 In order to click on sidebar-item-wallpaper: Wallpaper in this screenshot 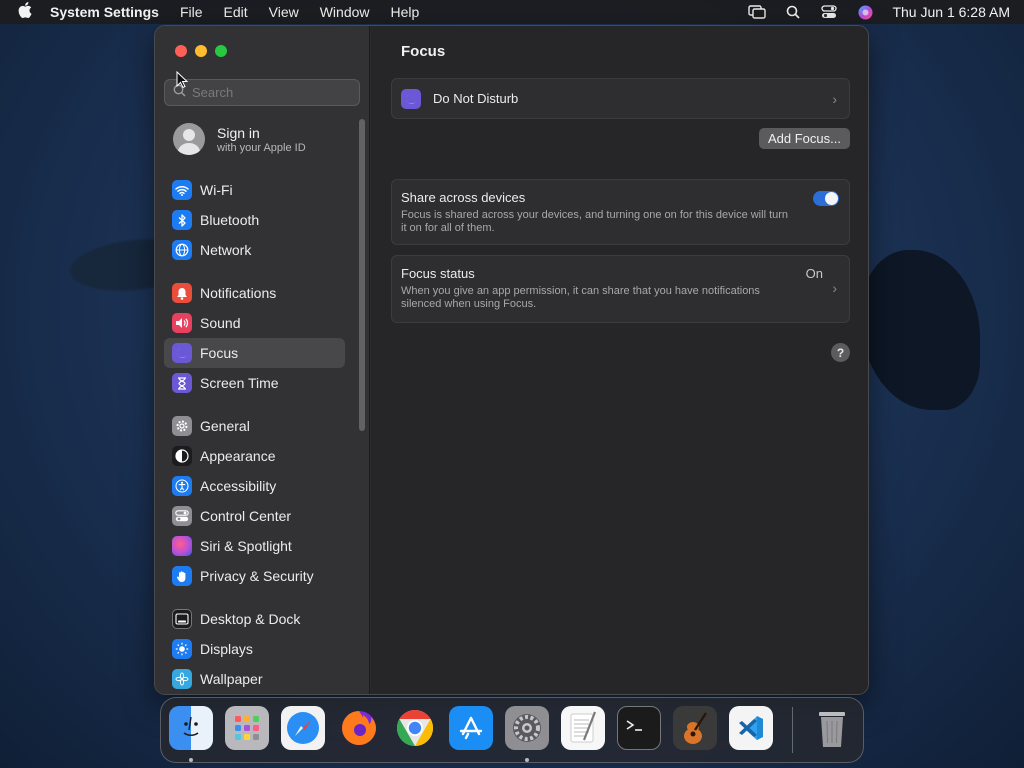, I will do `click(254, 679)`.